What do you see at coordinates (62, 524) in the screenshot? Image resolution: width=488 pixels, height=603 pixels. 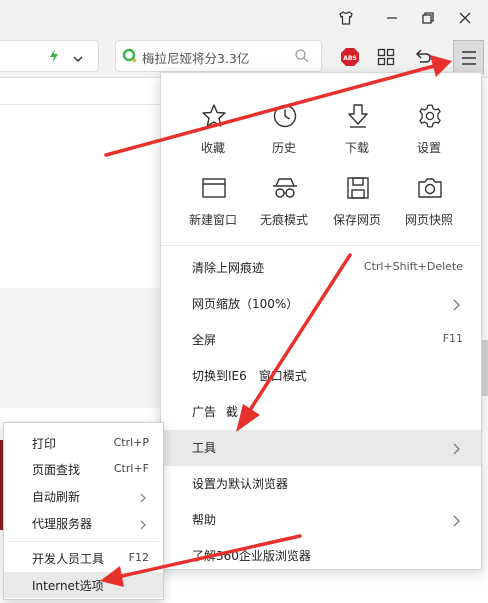 I see `submenu-item-label: 代理服务器` at bounding box center [62, 524].